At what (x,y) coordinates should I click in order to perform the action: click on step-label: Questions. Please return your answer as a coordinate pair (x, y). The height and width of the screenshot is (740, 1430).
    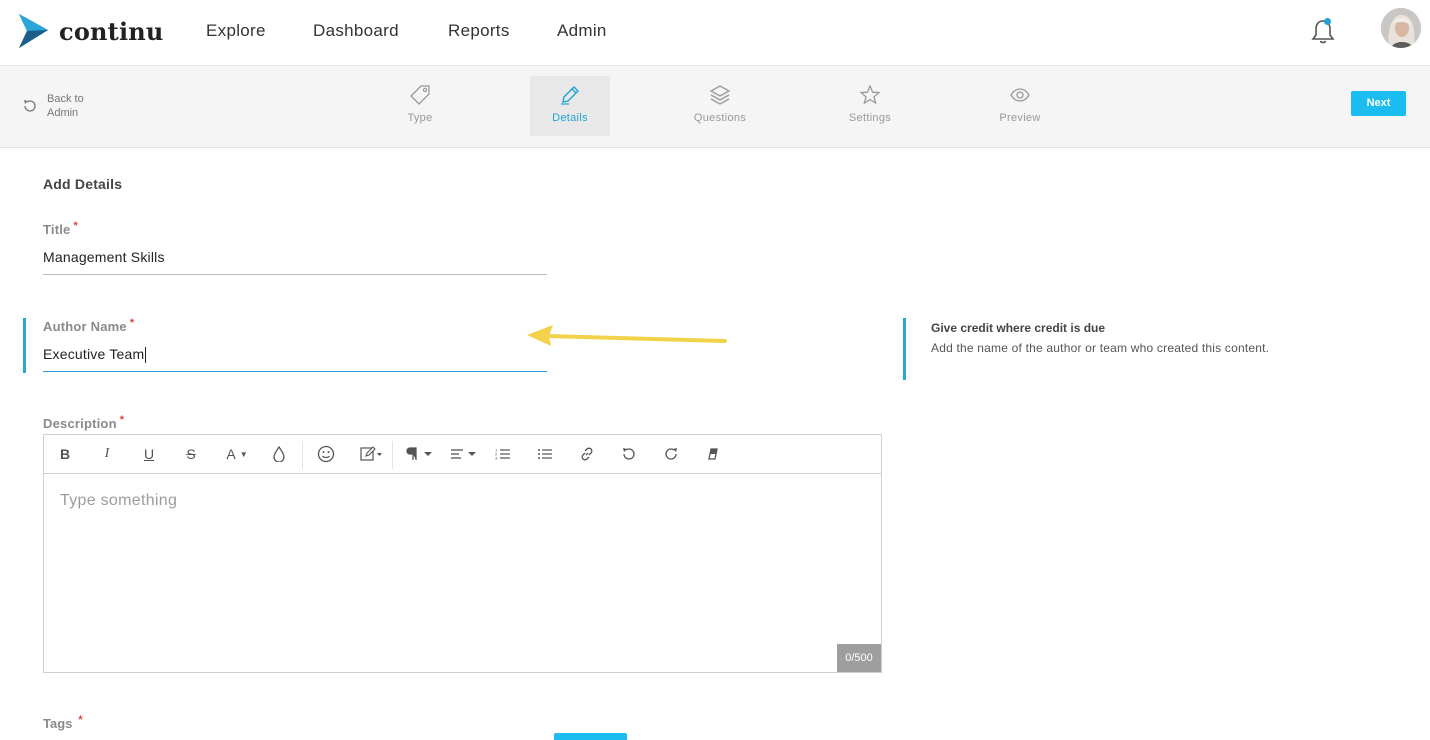
    Looking at the image, I should click on (720, 118).